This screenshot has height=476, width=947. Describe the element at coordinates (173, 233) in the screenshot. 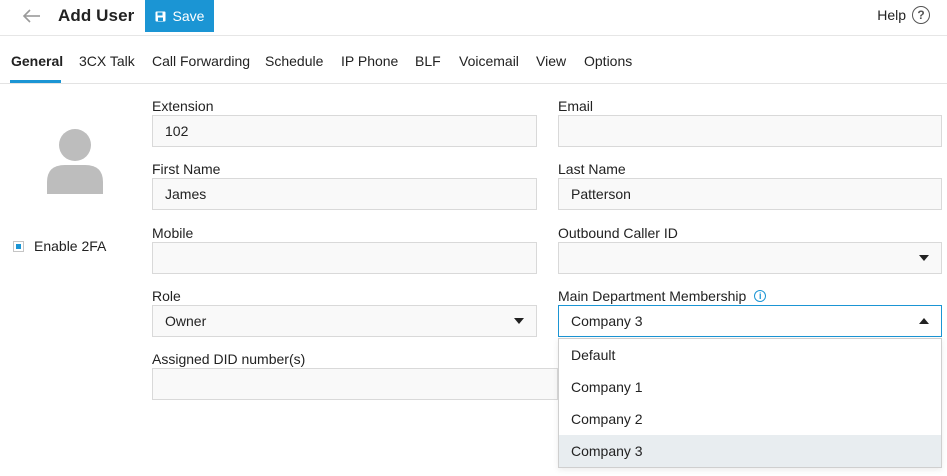

I see `mobile-label: Mobile` at that location.